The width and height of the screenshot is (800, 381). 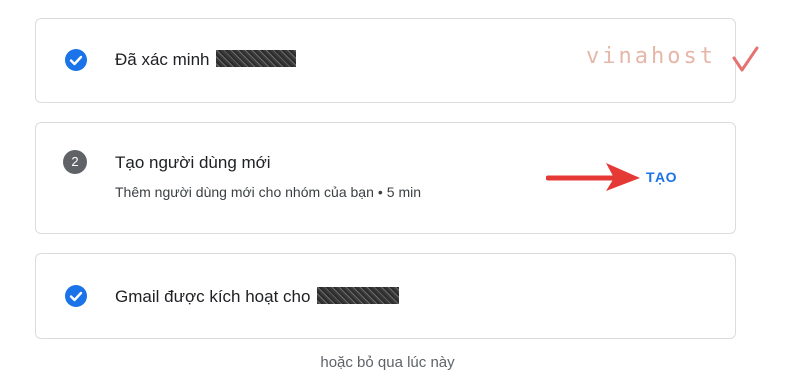 What do you see at coordinates (661, 177) in the screenshot?
I see `create-user-button: TẠO` at bounding box center [661, 177].